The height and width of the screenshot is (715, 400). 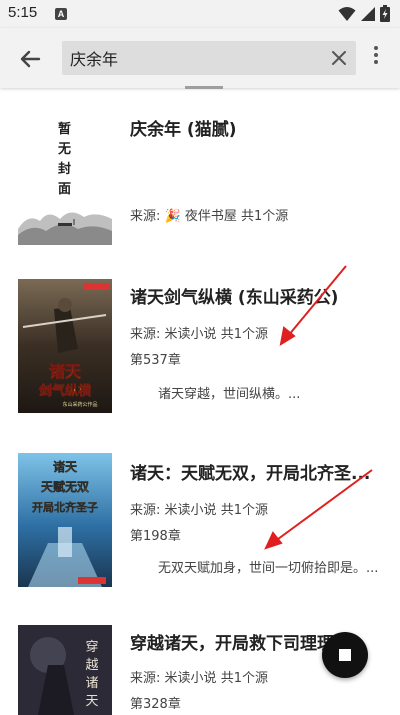 I want to click on svg-text: 天, so click(x=91, y=701).